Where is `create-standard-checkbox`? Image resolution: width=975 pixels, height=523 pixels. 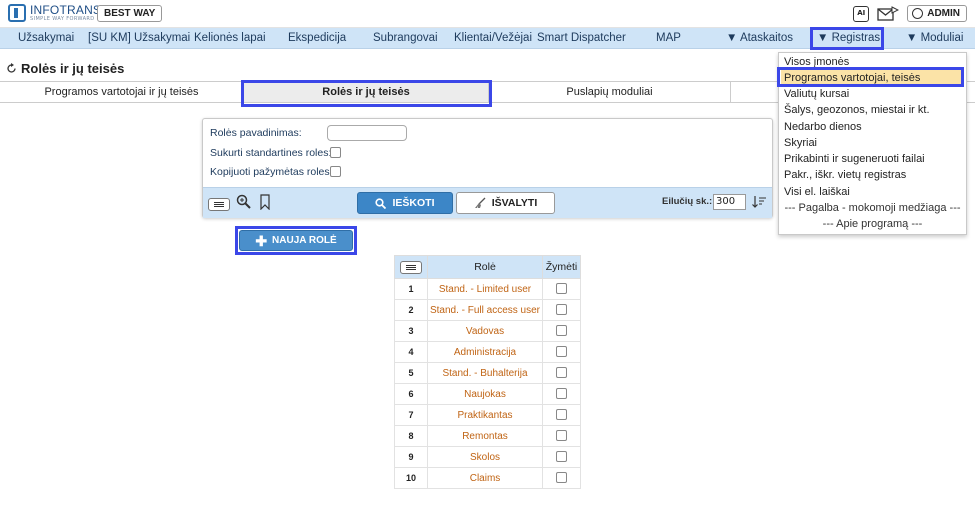 create-standard-checkbox is located at coordinates (335, 152).